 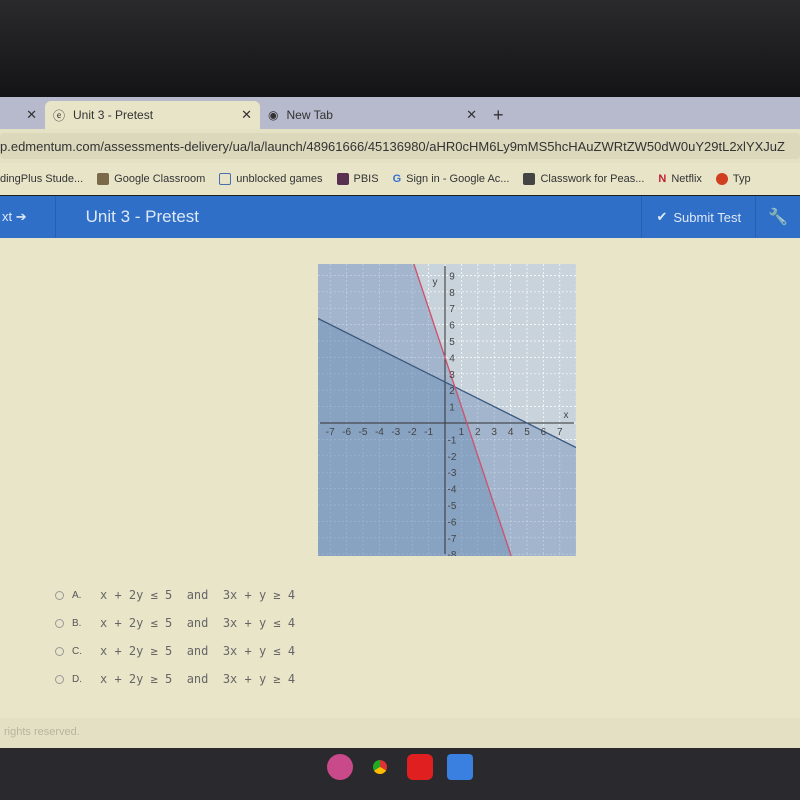 What do you see at coordinates (160, 178) in the screenshot?
I see `bookmark-label: Google Classroom` at bounding box center [160, 178].